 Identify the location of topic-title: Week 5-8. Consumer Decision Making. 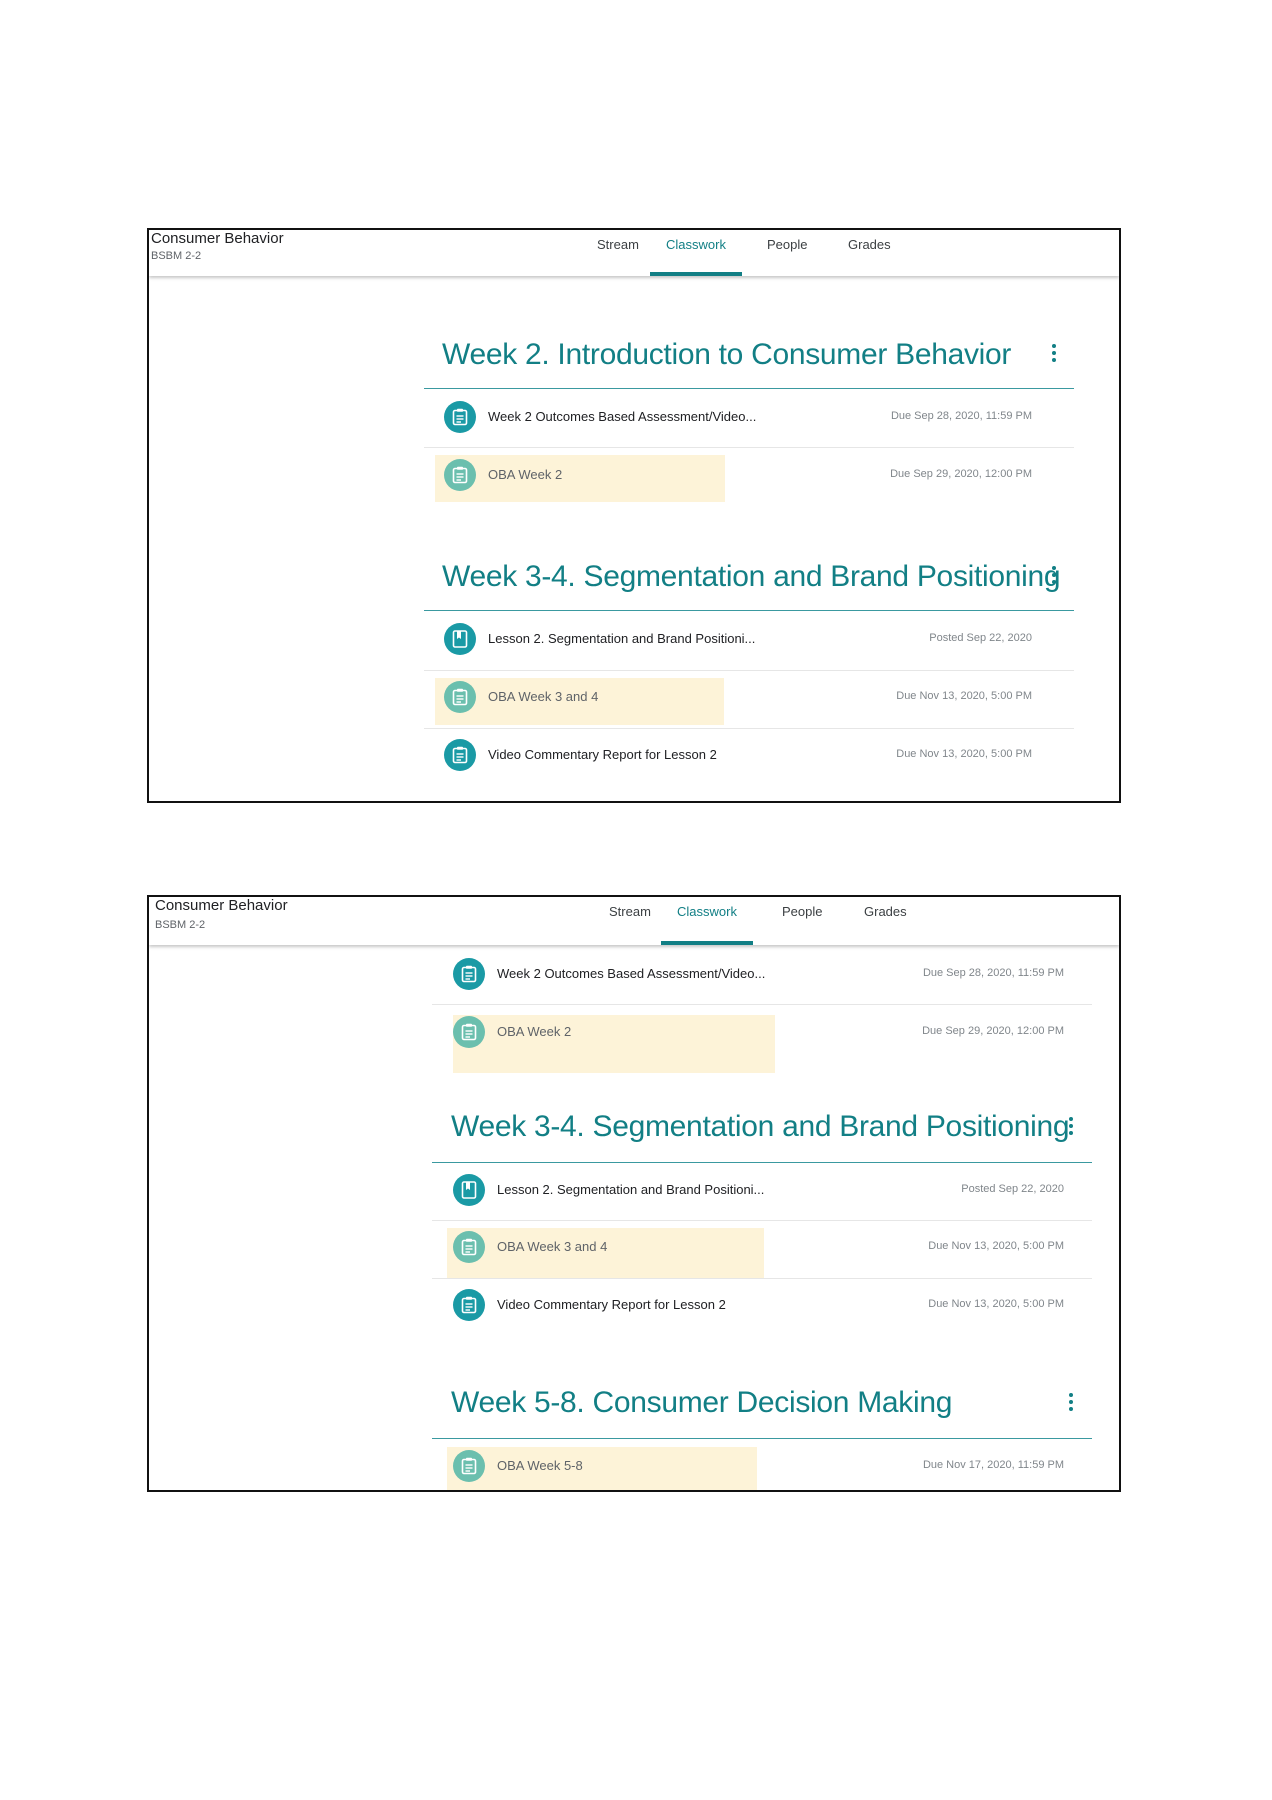
(702, 1402).